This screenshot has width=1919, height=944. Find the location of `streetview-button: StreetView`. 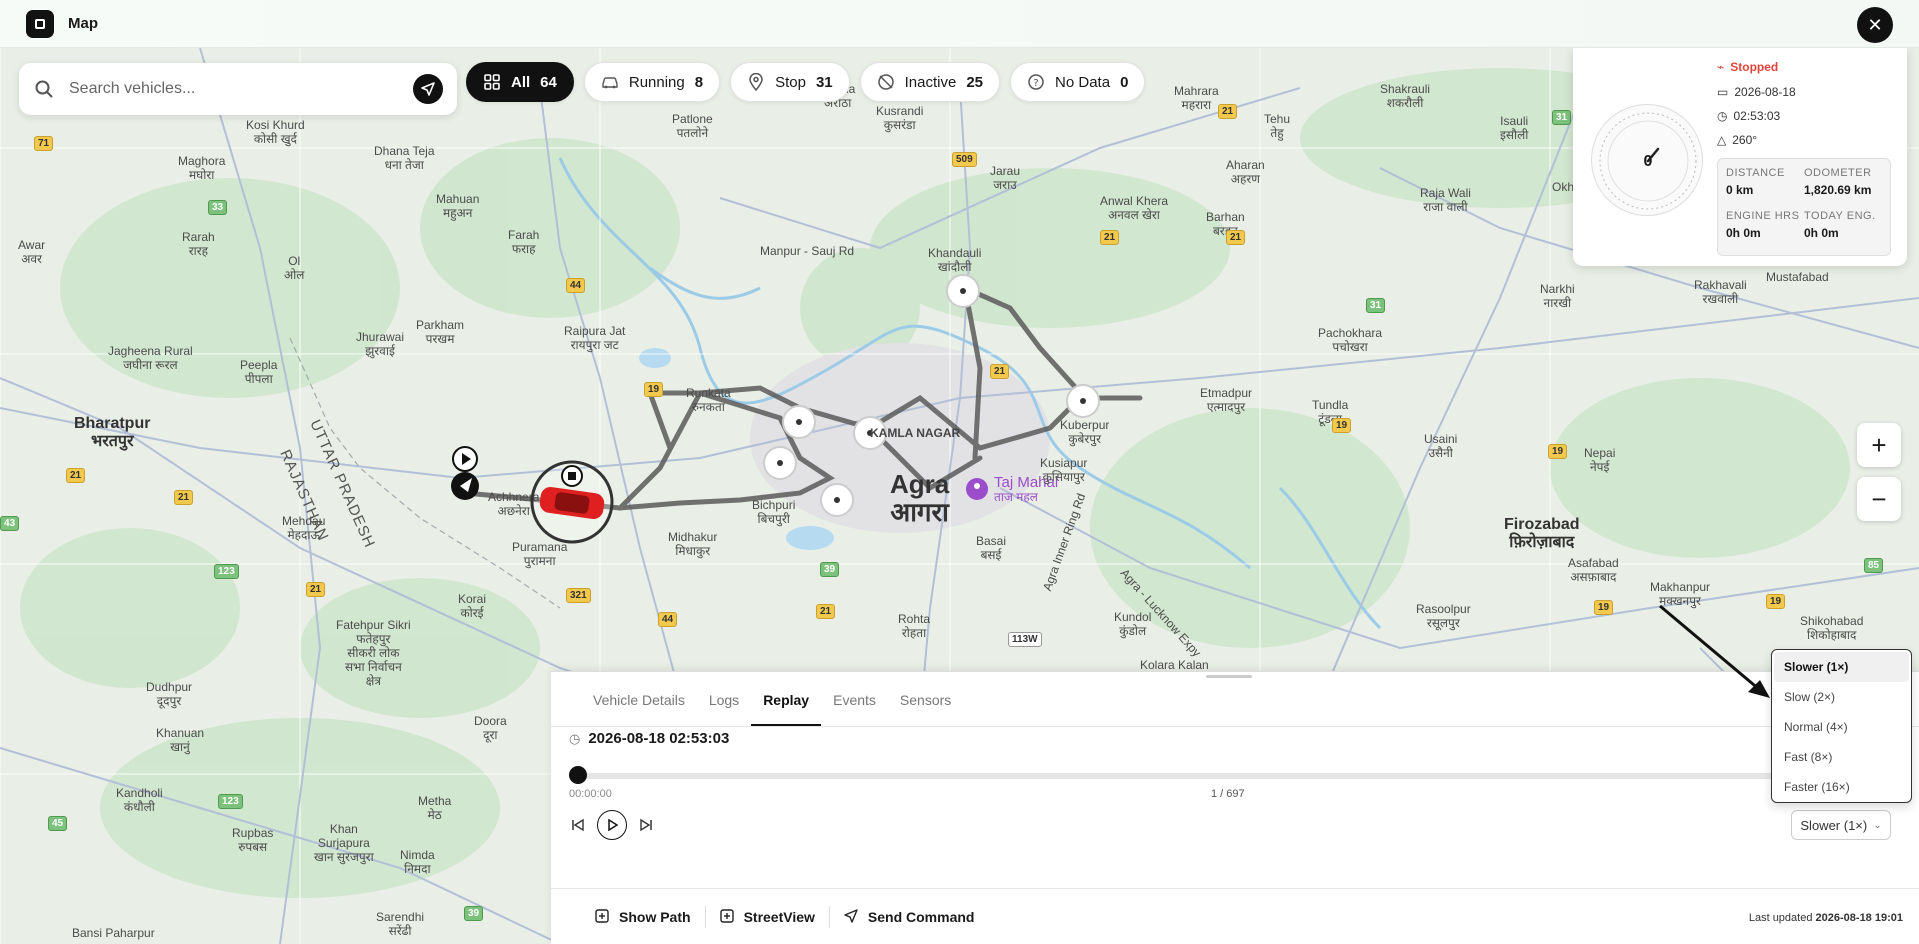

streetview-button: StreetView is located at coordinates (767, 917).